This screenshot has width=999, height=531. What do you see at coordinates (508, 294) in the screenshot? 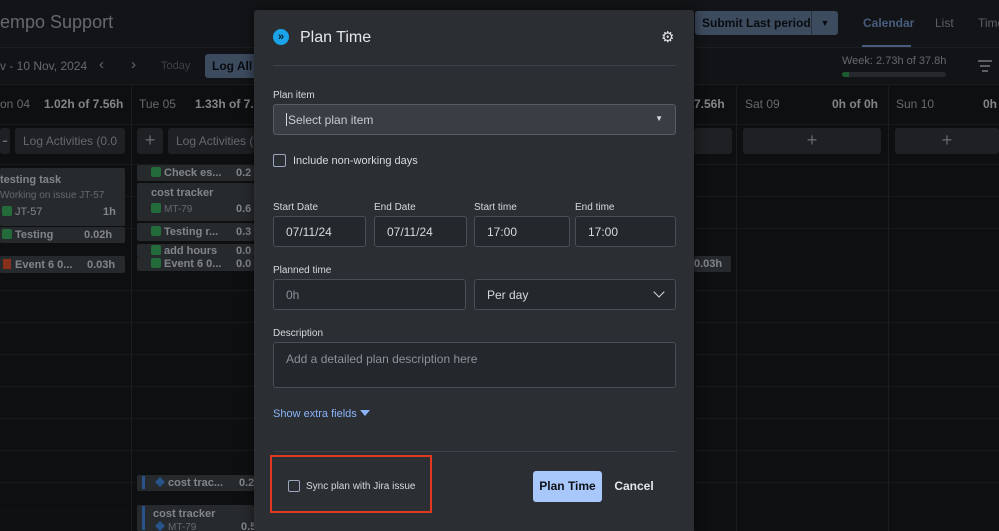
I see `period-value: Per day` at bounding box center [508, 294].